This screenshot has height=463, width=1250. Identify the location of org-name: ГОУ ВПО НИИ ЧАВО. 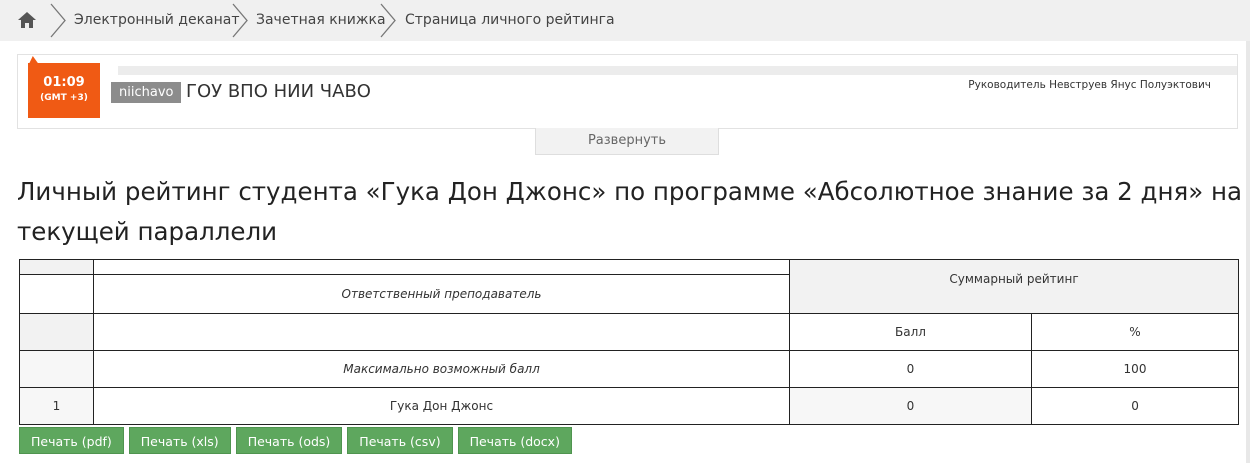
(278, 91).